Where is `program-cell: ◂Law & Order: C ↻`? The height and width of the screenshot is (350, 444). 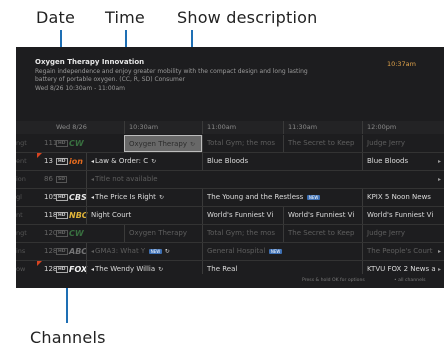 program-cell: ◂Law & Order: C ↻ is located at coordinates (144, 161).